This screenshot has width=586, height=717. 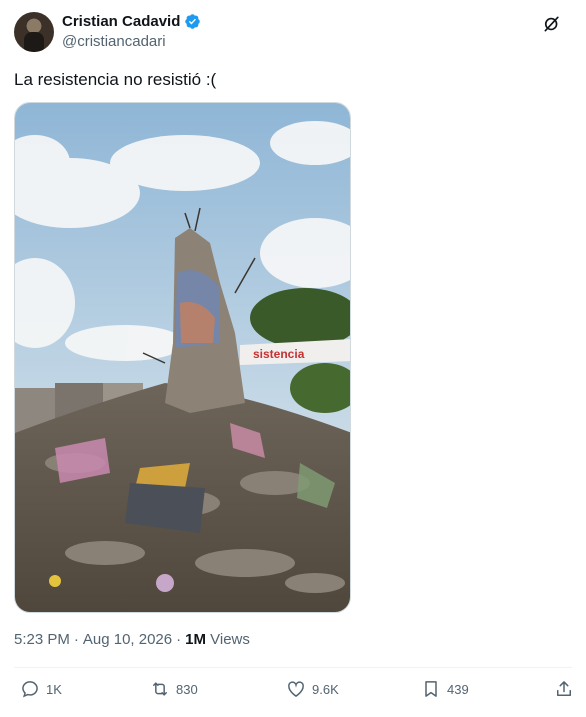 I want to click on bookmark-count: 439, so click(x=458, y=689).